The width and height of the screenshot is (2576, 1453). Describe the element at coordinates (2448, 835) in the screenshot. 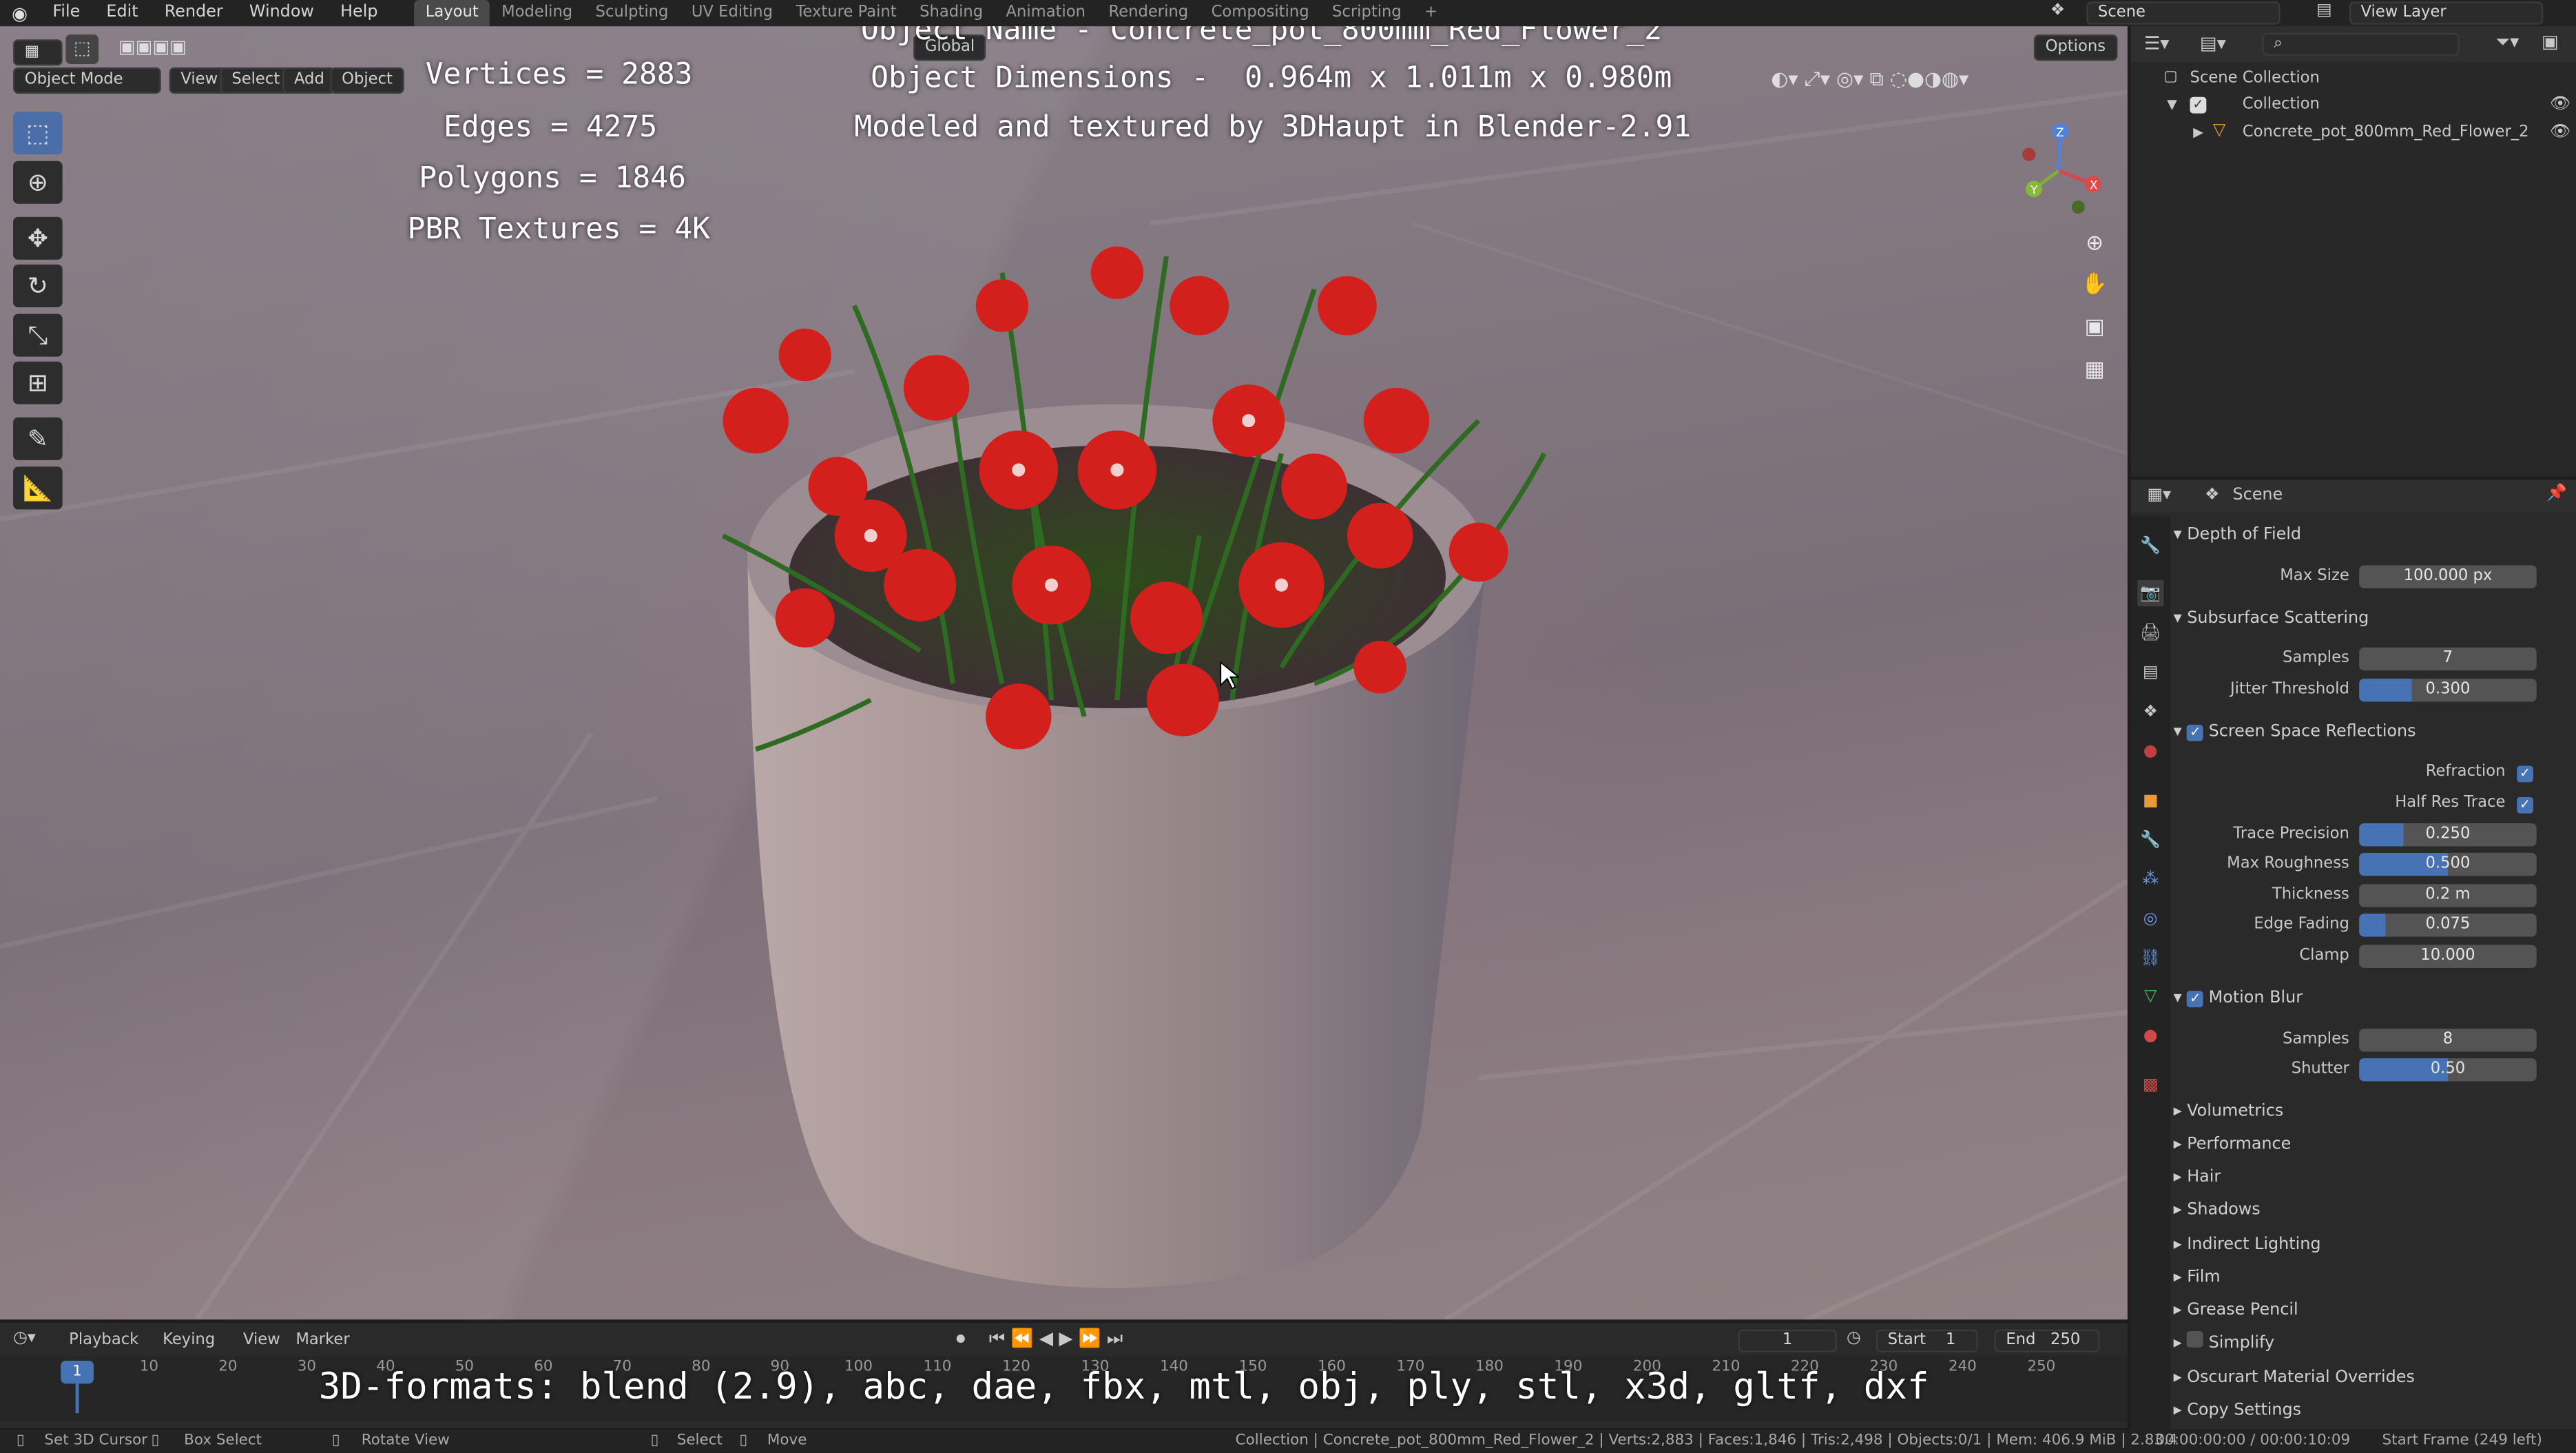

I see `trace-precision-slider: 0.250` at that location.